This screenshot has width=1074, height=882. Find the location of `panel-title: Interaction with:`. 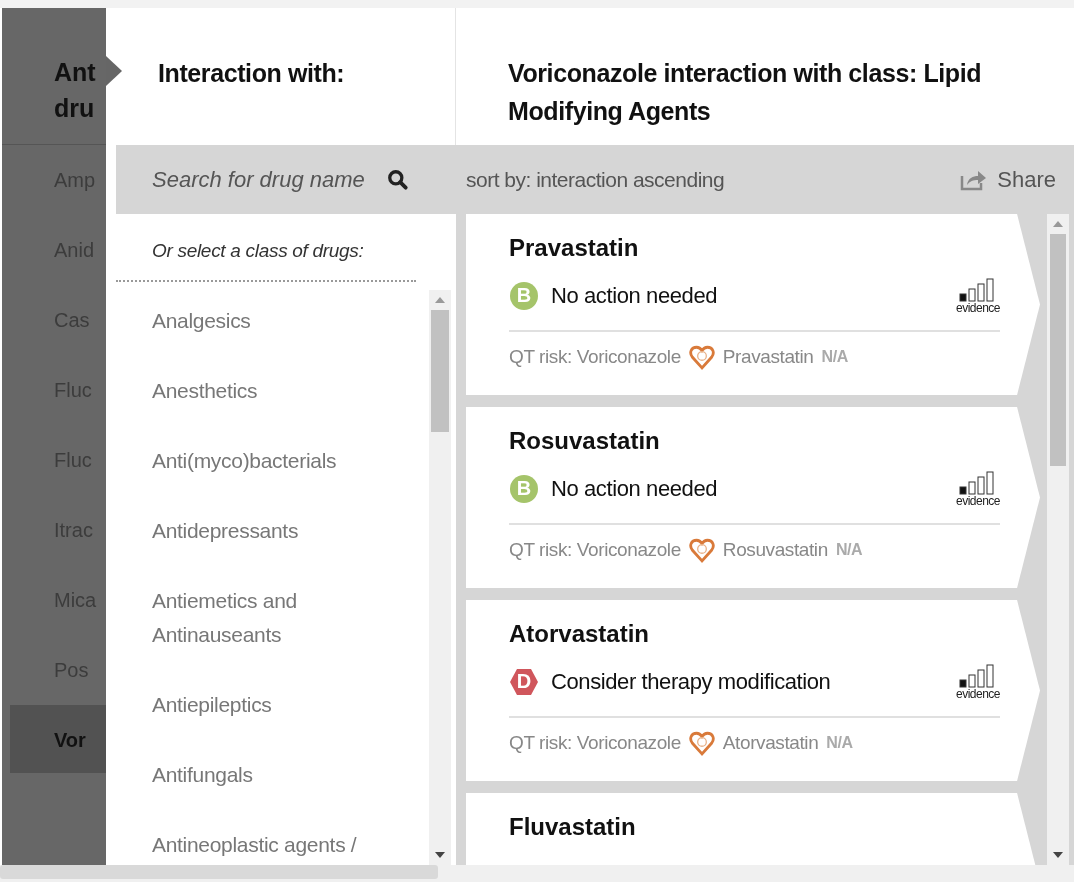

panel-title: Interaction with: is located at coordinates (252, 73).